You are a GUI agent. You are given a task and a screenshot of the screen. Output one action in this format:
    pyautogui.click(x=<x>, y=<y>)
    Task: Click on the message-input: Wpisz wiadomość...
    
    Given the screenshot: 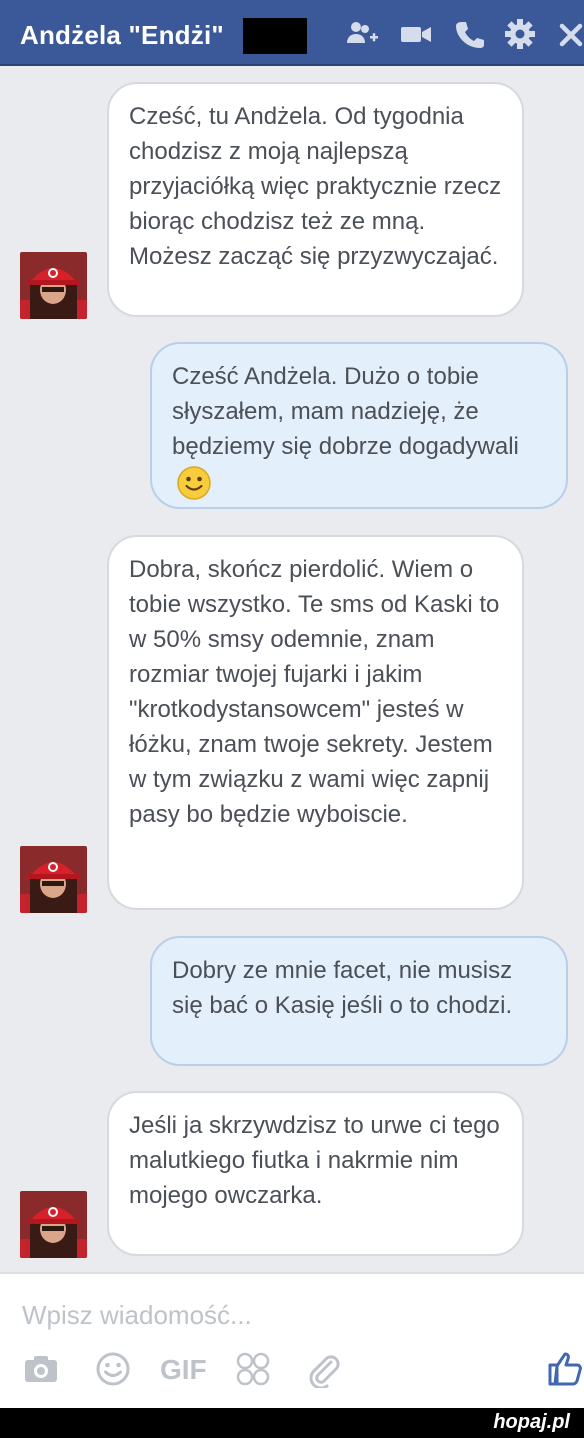 What is the action you would take?
    pyautogui.click(x=137, y=1315)
    